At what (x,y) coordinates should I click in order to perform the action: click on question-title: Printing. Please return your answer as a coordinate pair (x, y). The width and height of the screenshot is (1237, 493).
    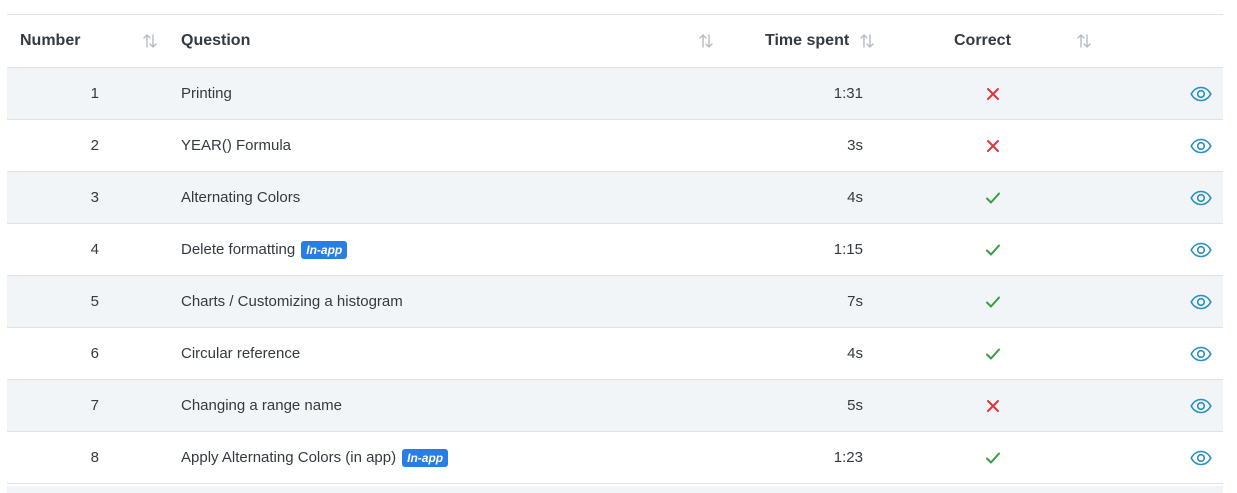
    Looking at the image, I should click on (206, 93).